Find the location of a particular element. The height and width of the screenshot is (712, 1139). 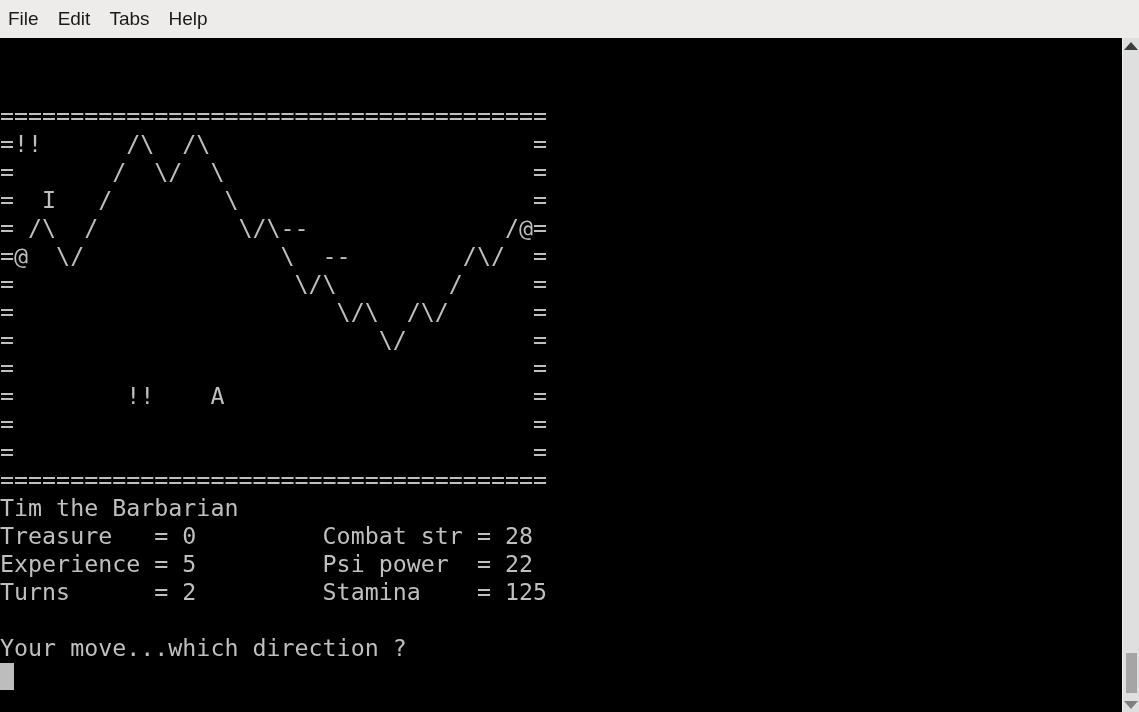

scroll-down-icon is located at coordinates (1131, 705).